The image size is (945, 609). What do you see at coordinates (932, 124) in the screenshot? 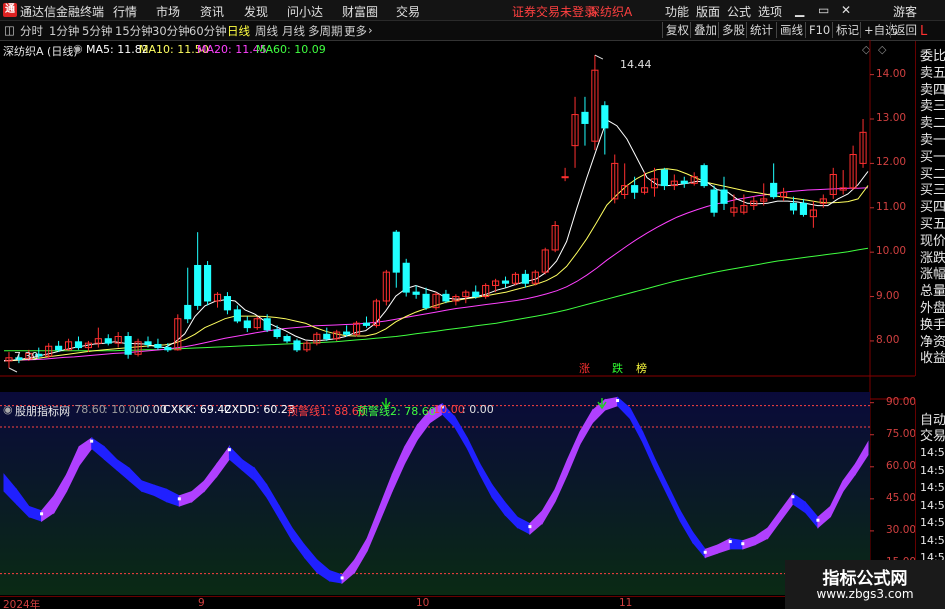
I see `side-panel-item: 卖二` at bounding box center [932, 124].